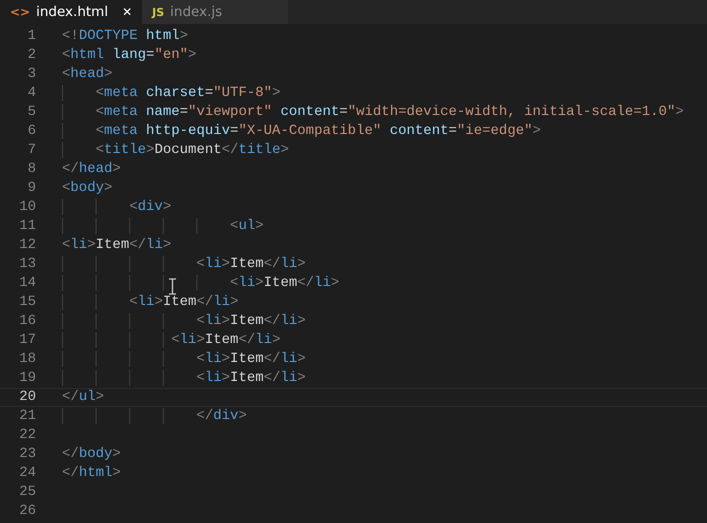 The height and width of the screenshot is (523, 707). I want to click on code-line: </div>, so click(154, 416).